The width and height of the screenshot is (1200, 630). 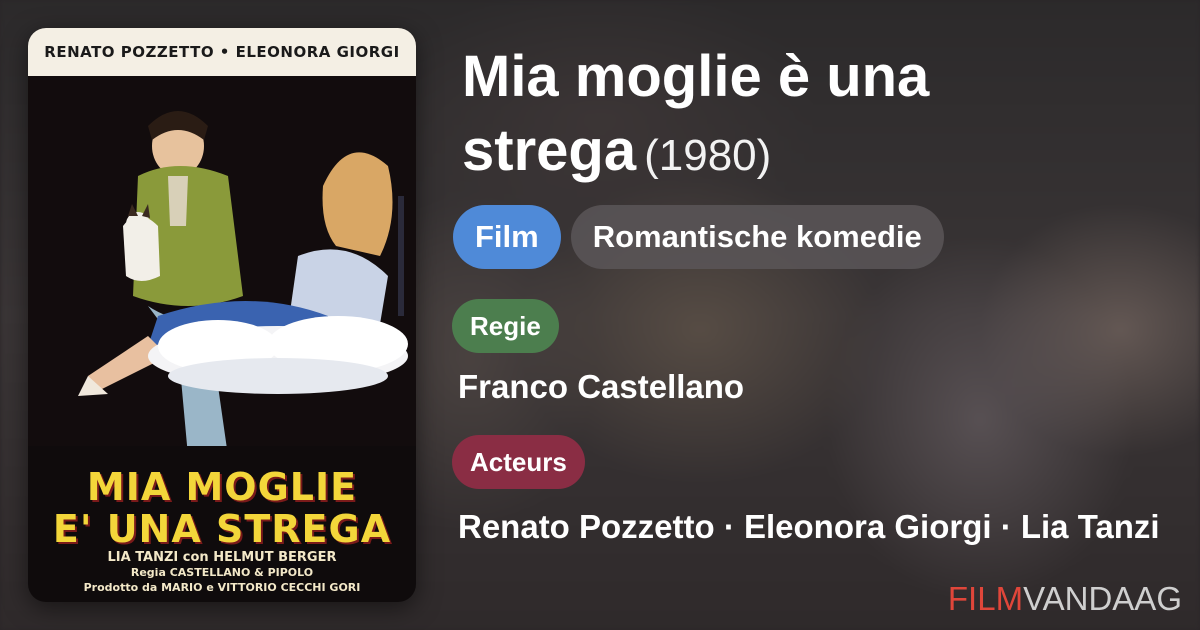 What do you see at coordinates (222, 529) in the screenshot?
I see `poster-title-line-2: E' UNA STREGA` at bounding box center [222, 529].